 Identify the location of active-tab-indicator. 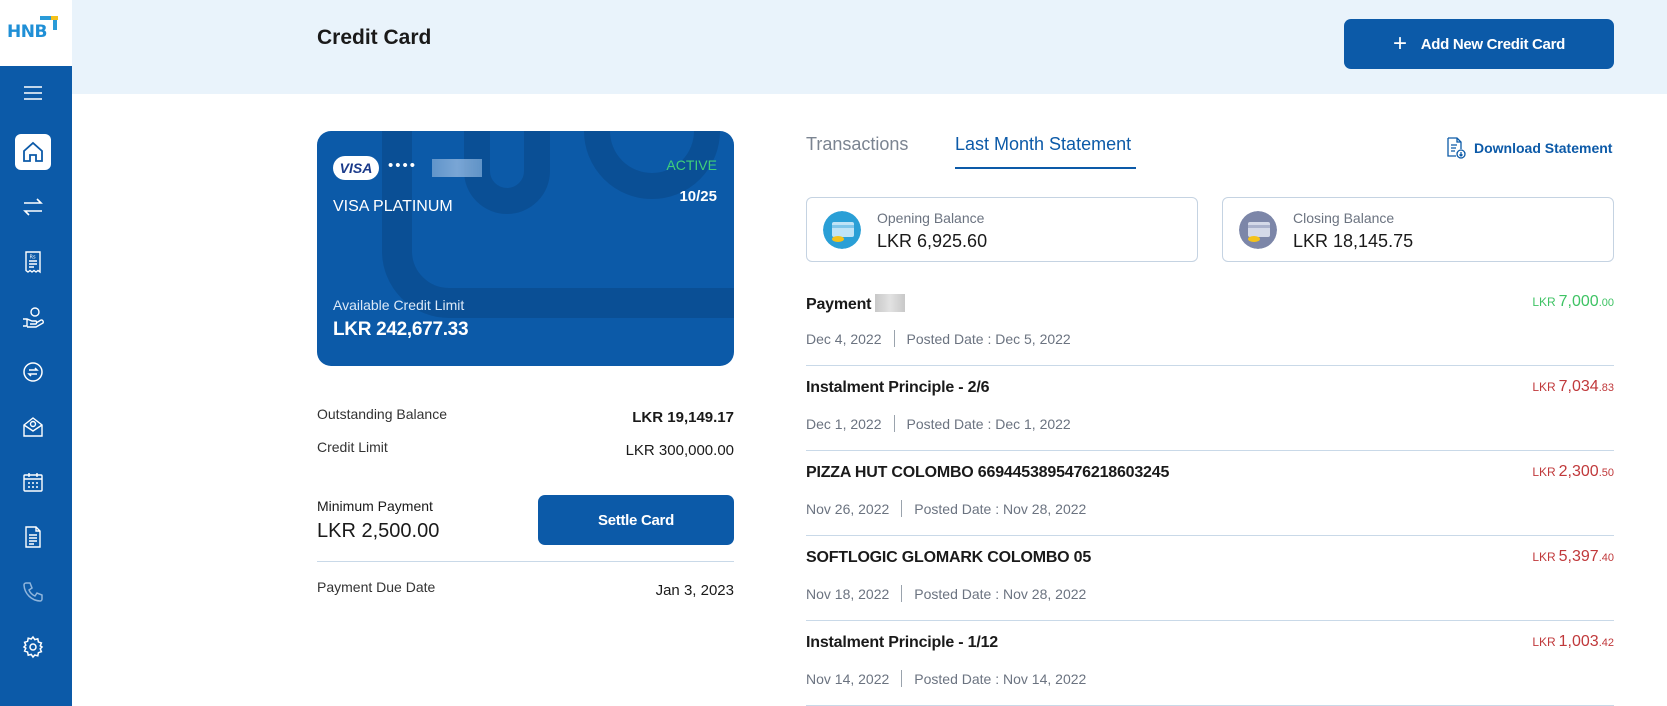
(1045, 168).